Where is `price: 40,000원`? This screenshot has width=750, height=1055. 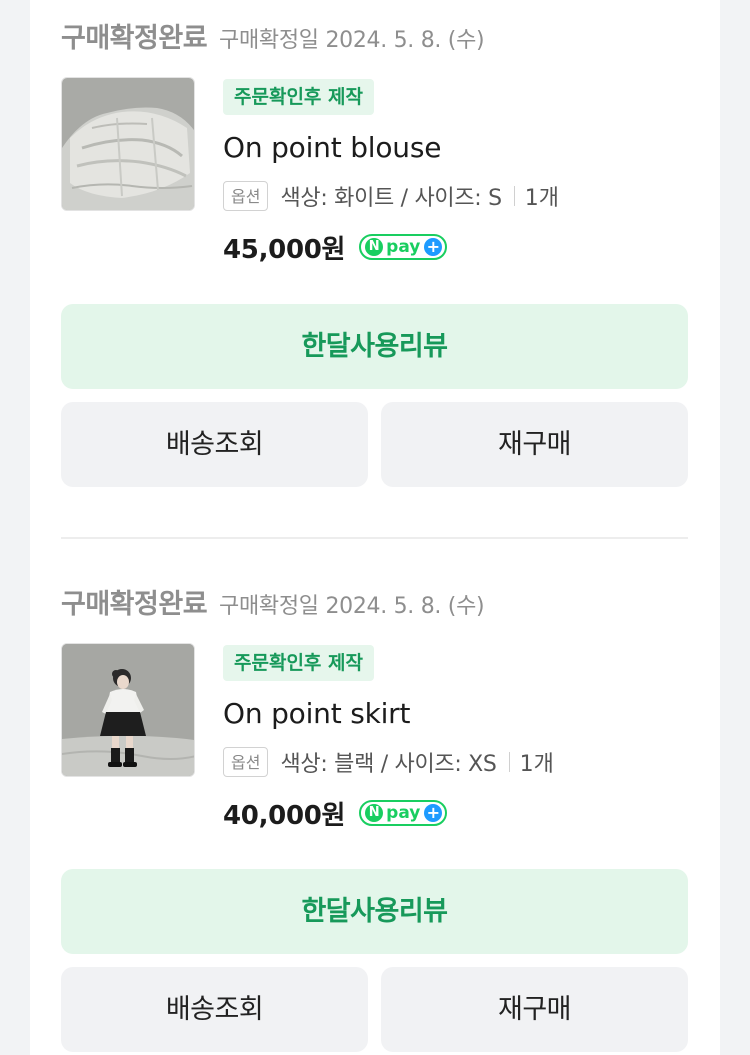 price: 40,000원 is located at coordinates (284, 815).